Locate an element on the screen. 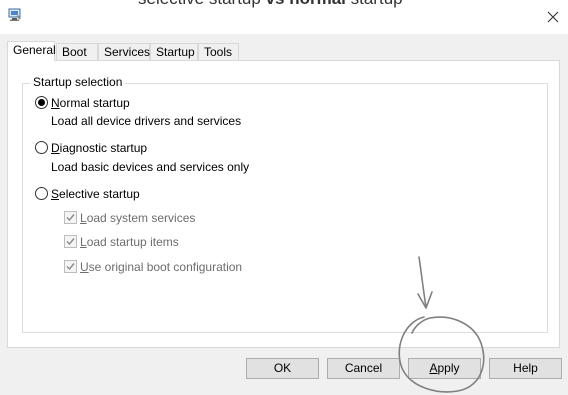 Image resolution: width=568 pixels, height=395 pixels. title-bar: selective startup vs normal startup is located at coordinates (284, 17).